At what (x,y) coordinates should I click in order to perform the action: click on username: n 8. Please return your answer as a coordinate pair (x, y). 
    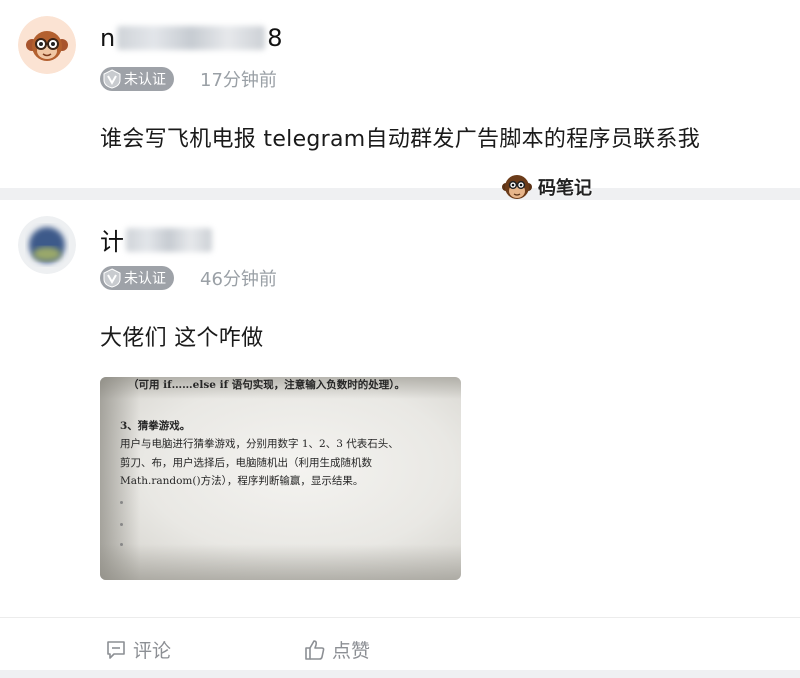
    Looking at the image, I should click on (191, 38).